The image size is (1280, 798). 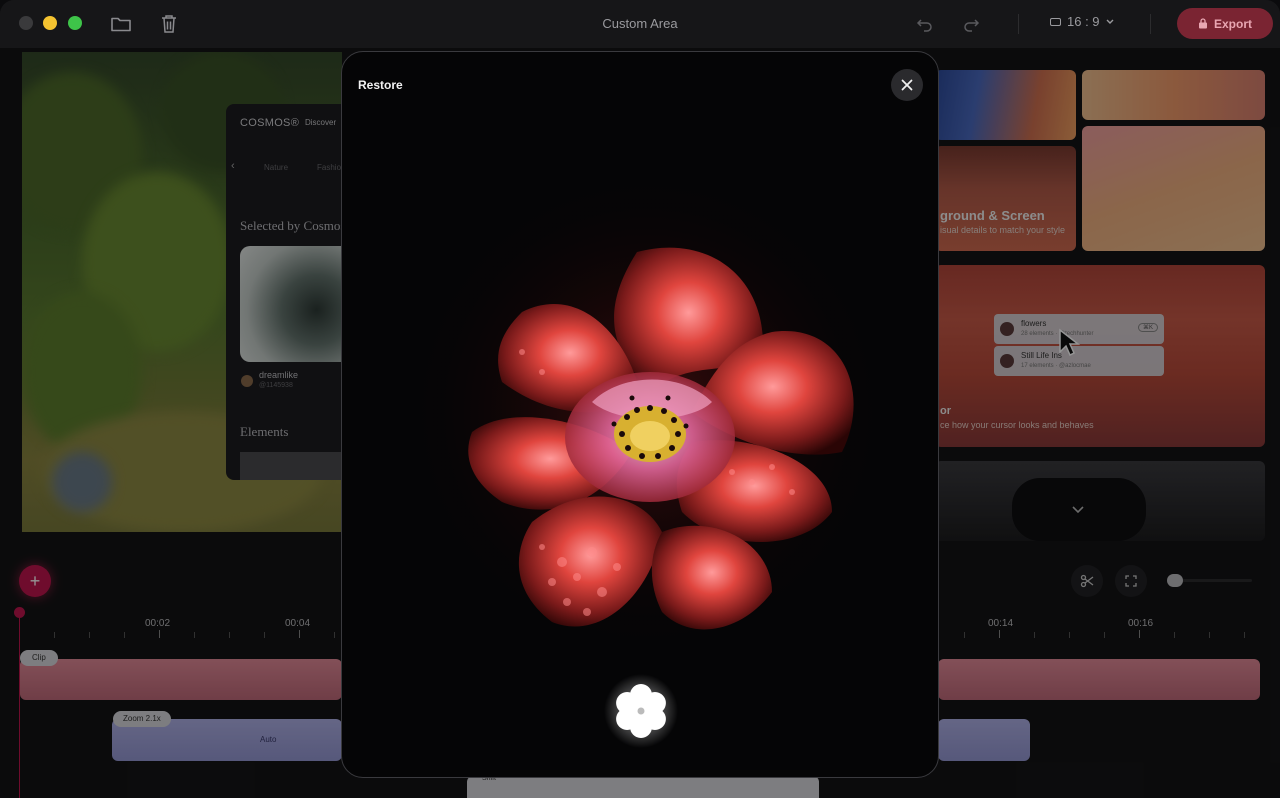 What do you see at coordinates (971, 24) in the screenshot?
I see `redo-icon` at bounding box center [971, 24].